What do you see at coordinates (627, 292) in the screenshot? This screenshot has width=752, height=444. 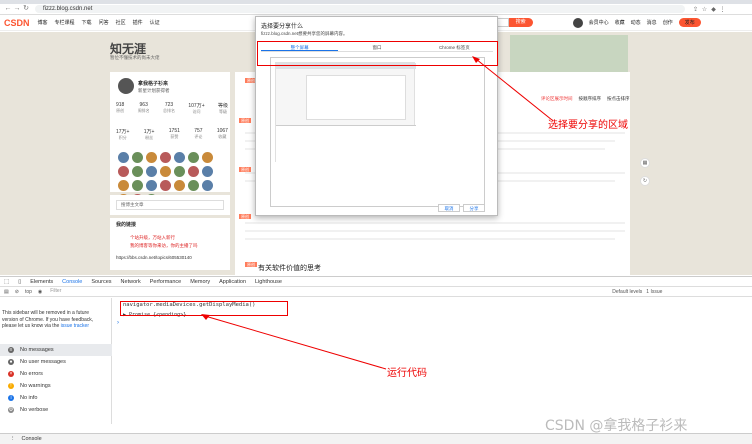 I see `levels-select: Default levels` at bounding box center [627, 292].